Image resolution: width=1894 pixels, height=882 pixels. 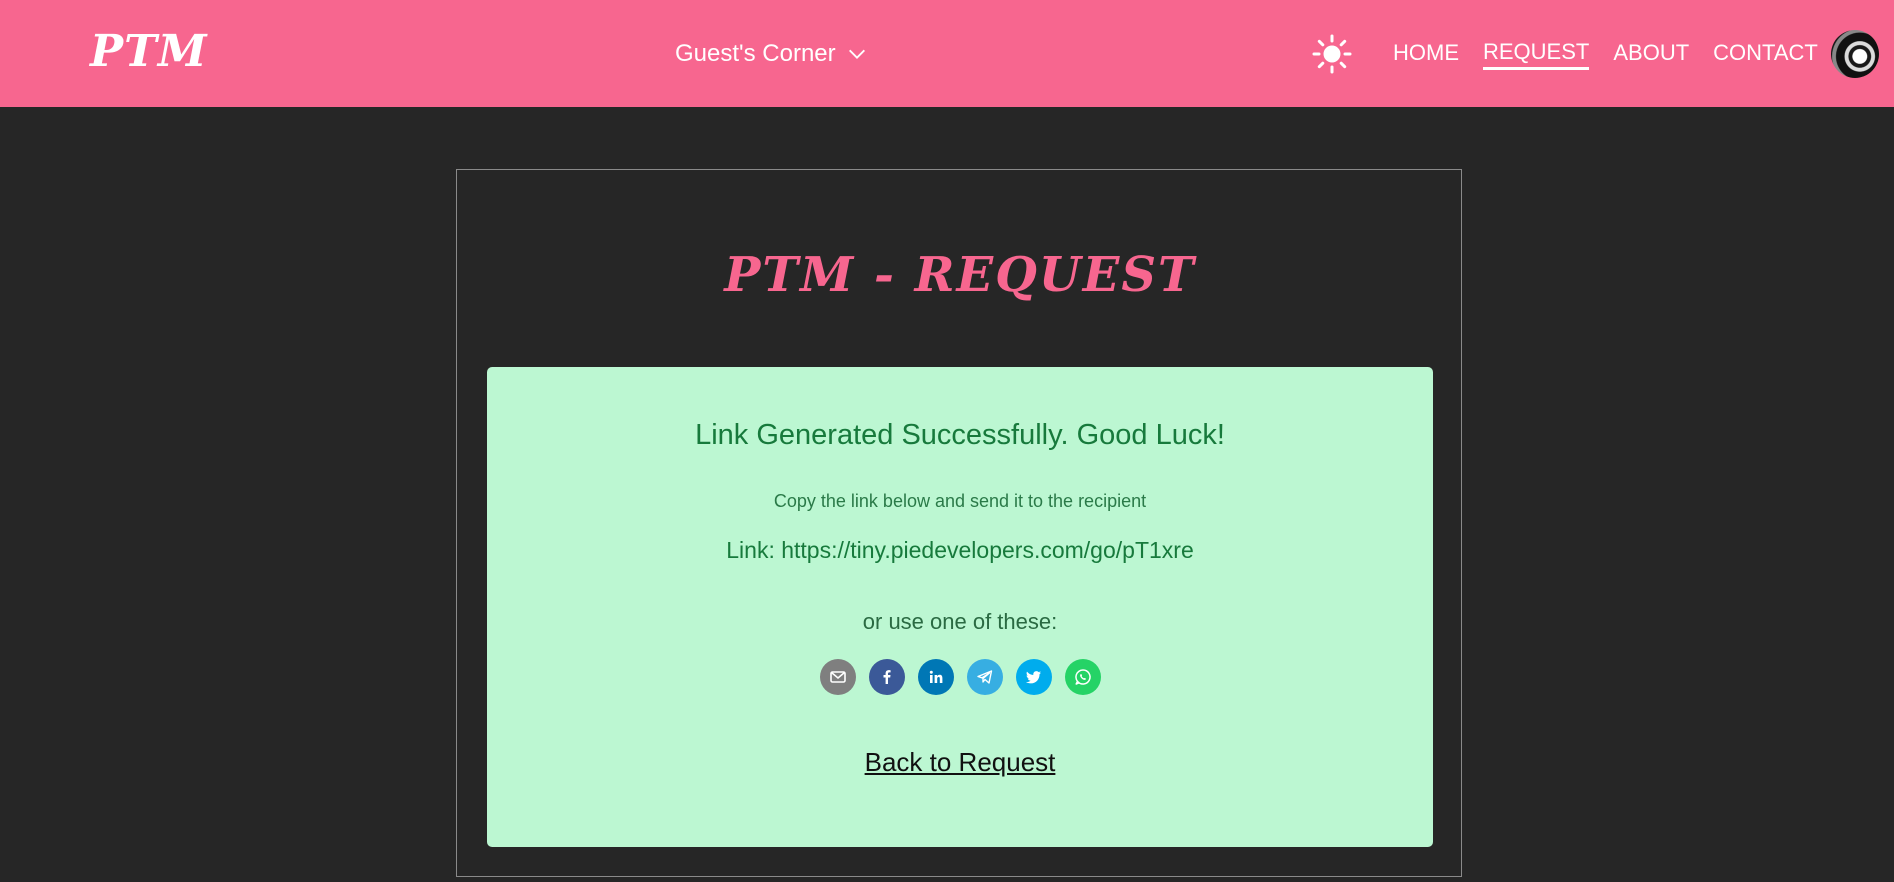 I want to click on brand-logo: PTM, so click(x=149, y=52).